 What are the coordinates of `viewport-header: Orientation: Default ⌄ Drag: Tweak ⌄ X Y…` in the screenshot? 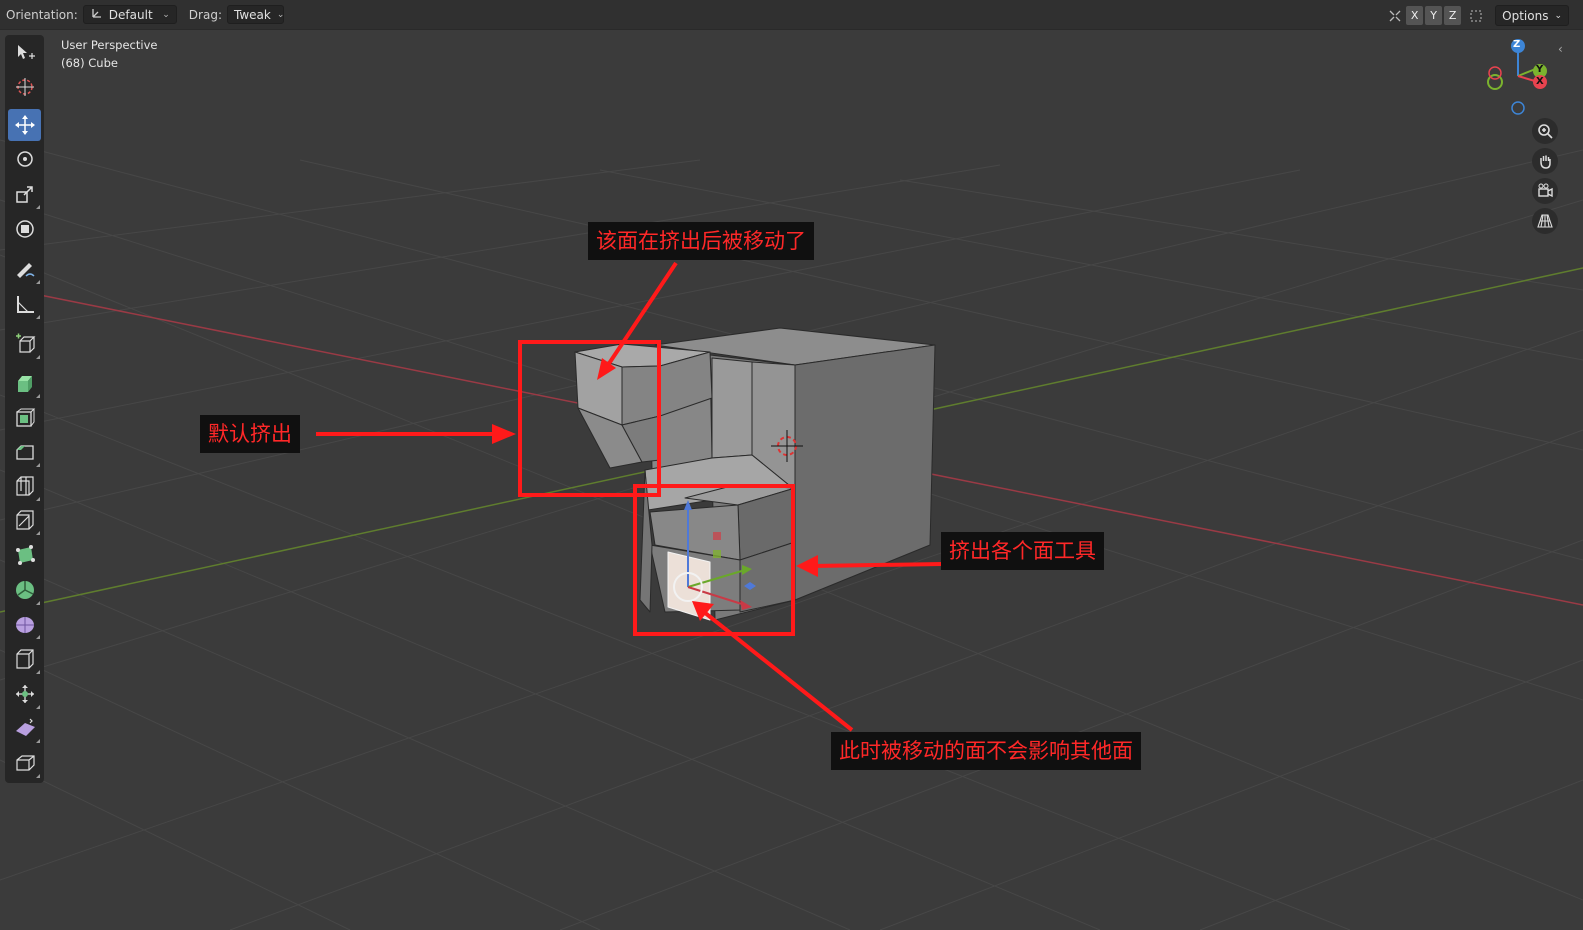 It's located at (791, 15).